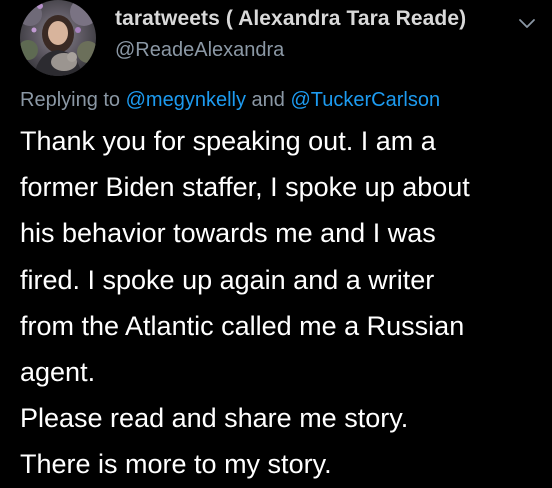  I want to click on avatar, so click(58, 38).